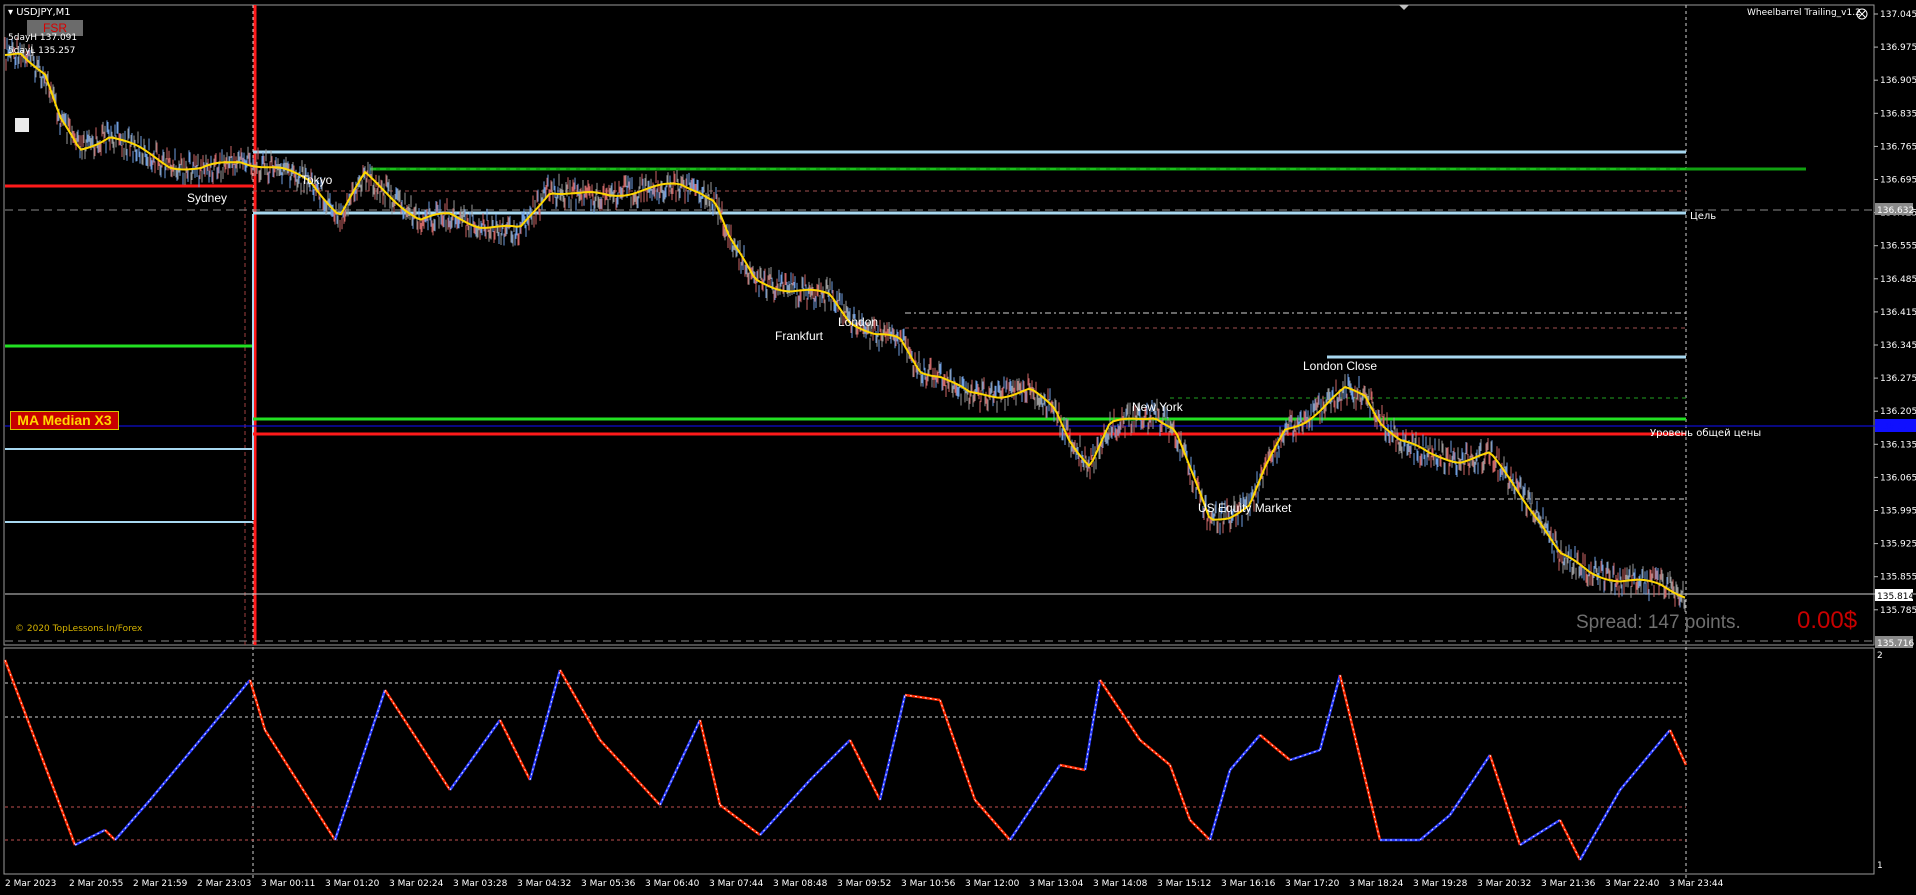 The height and width of the screenshot is (895, 1916). Describe the element at coordinates (1184, 884) in the screenshot. I see `time-axis-label: 3 Mar 15:12` at that location.